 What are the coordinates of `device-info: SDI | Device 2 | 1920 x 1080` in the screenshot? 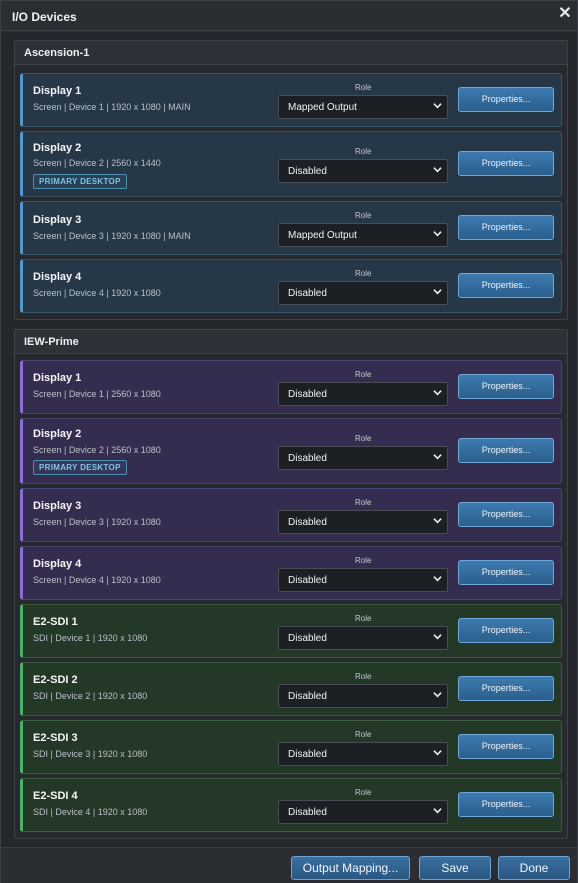 It's located at (90, 696).